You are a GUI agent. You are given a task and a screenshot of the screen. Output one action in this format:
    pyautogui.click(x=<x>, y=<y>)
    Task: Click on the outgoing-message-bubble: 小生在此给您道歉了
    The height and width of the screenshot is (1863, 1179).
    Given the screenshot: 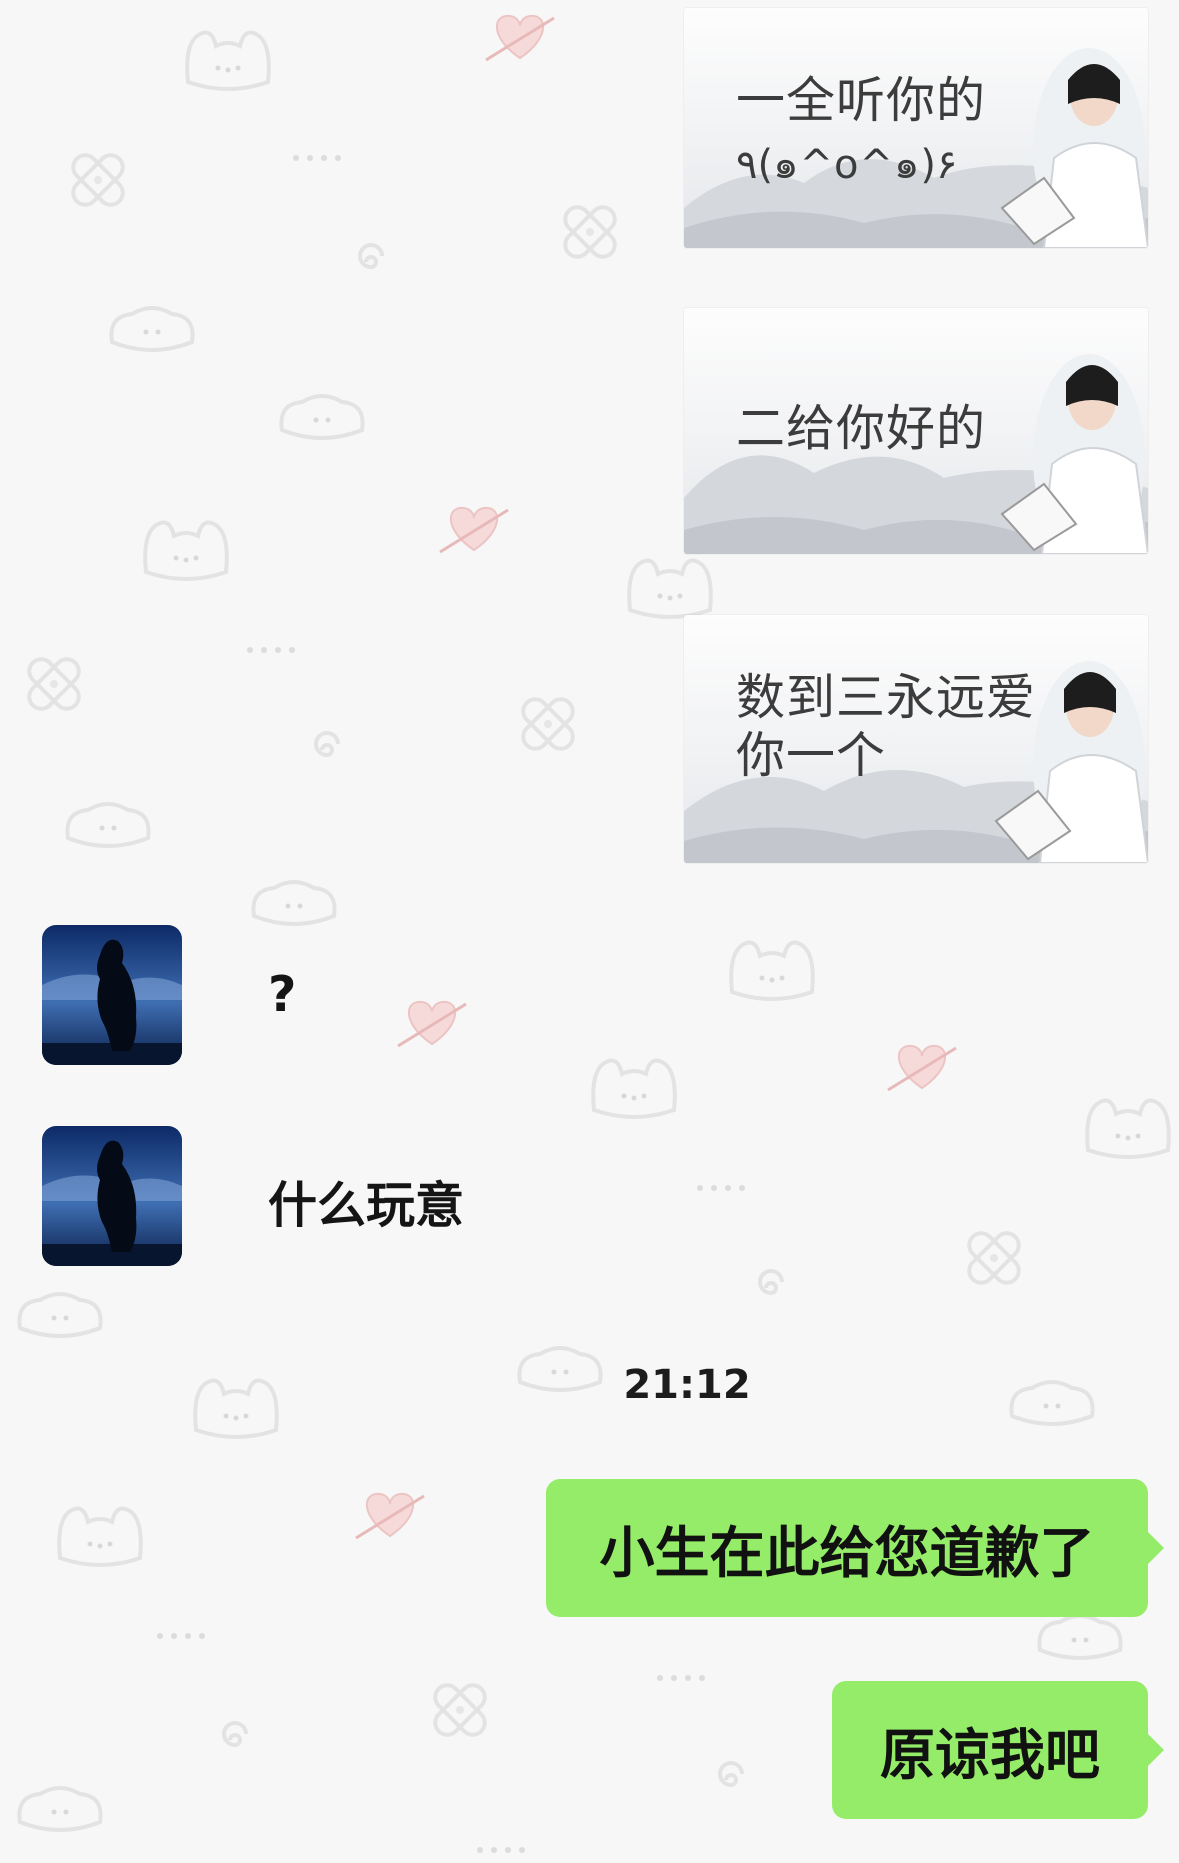 What is the action you would take?
    pyautogui.click(x=855, y=1548)
    